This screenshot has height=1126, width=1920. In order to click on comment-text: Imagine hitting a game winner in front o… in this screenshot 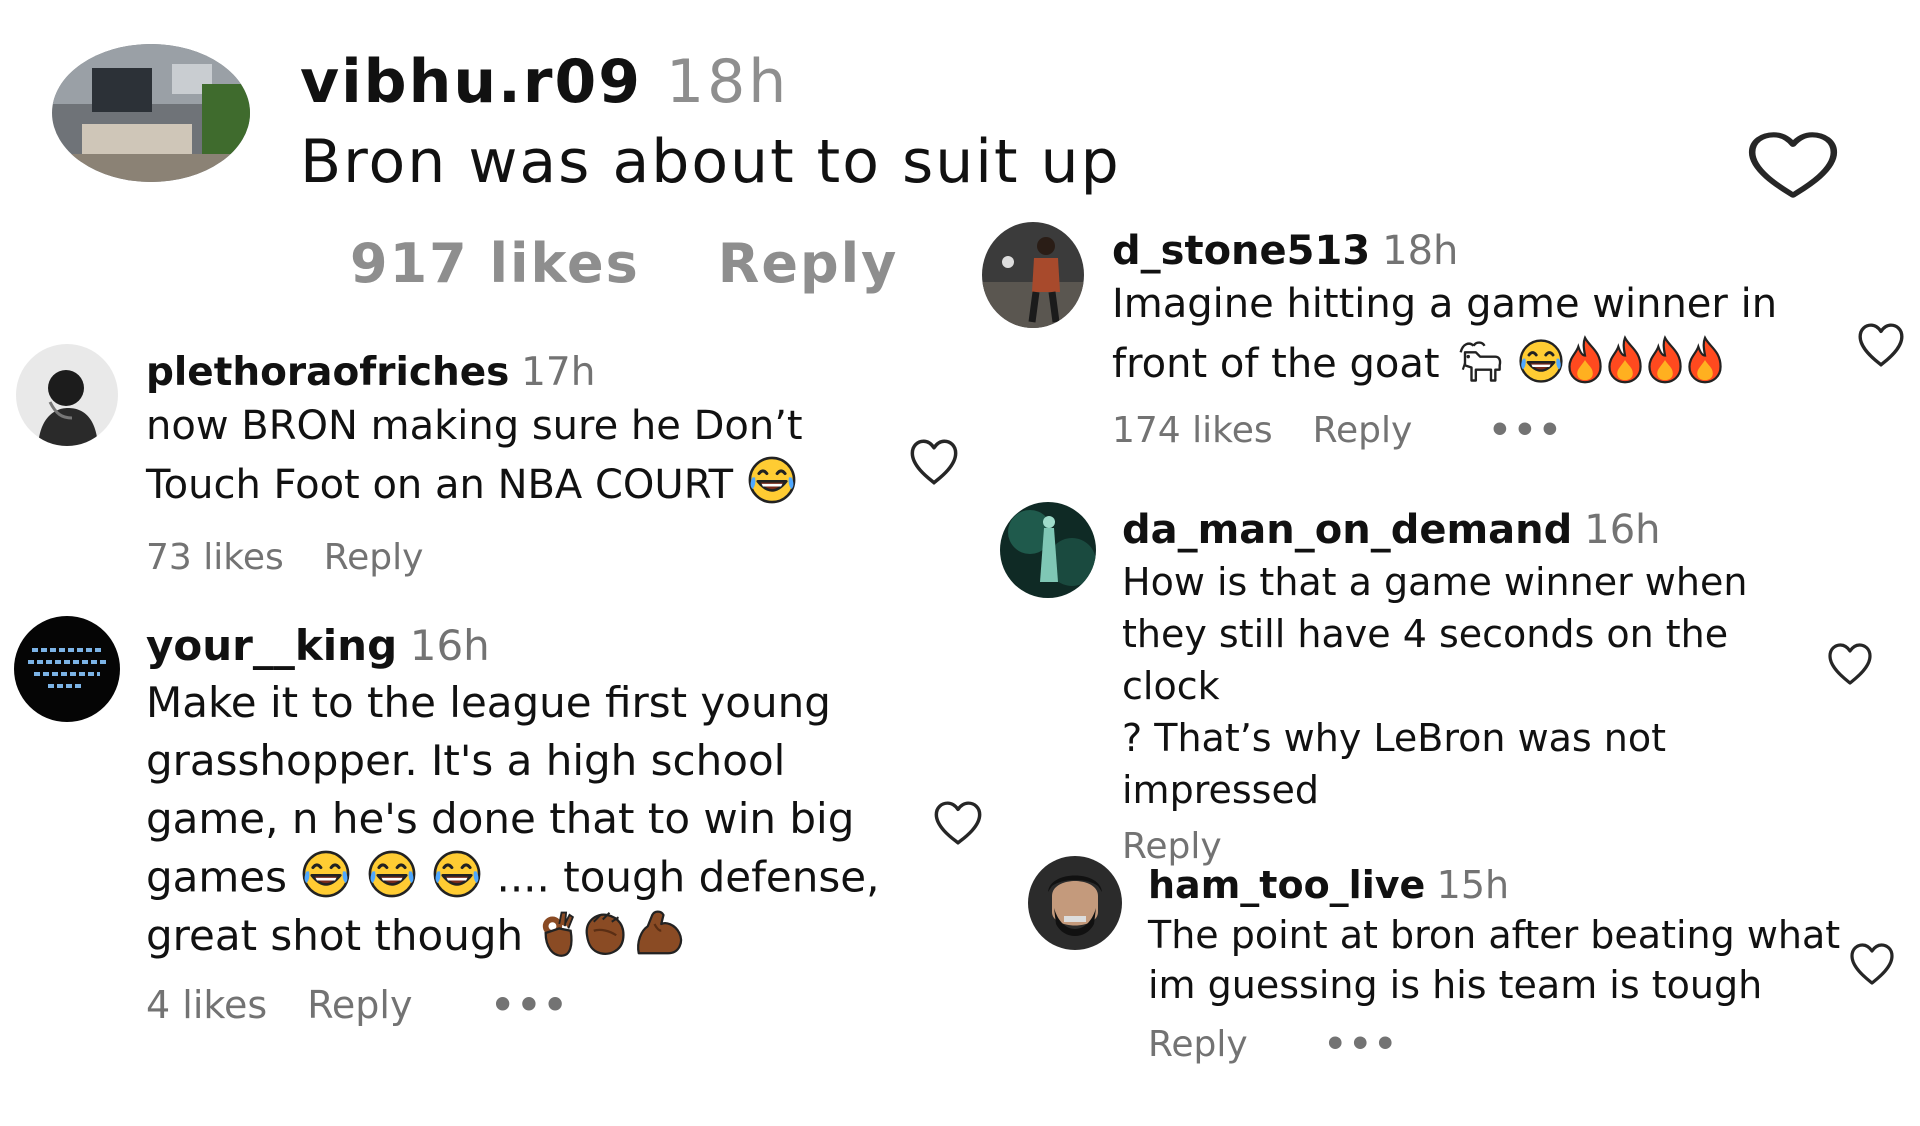, I will do `click(1452, 334)`.